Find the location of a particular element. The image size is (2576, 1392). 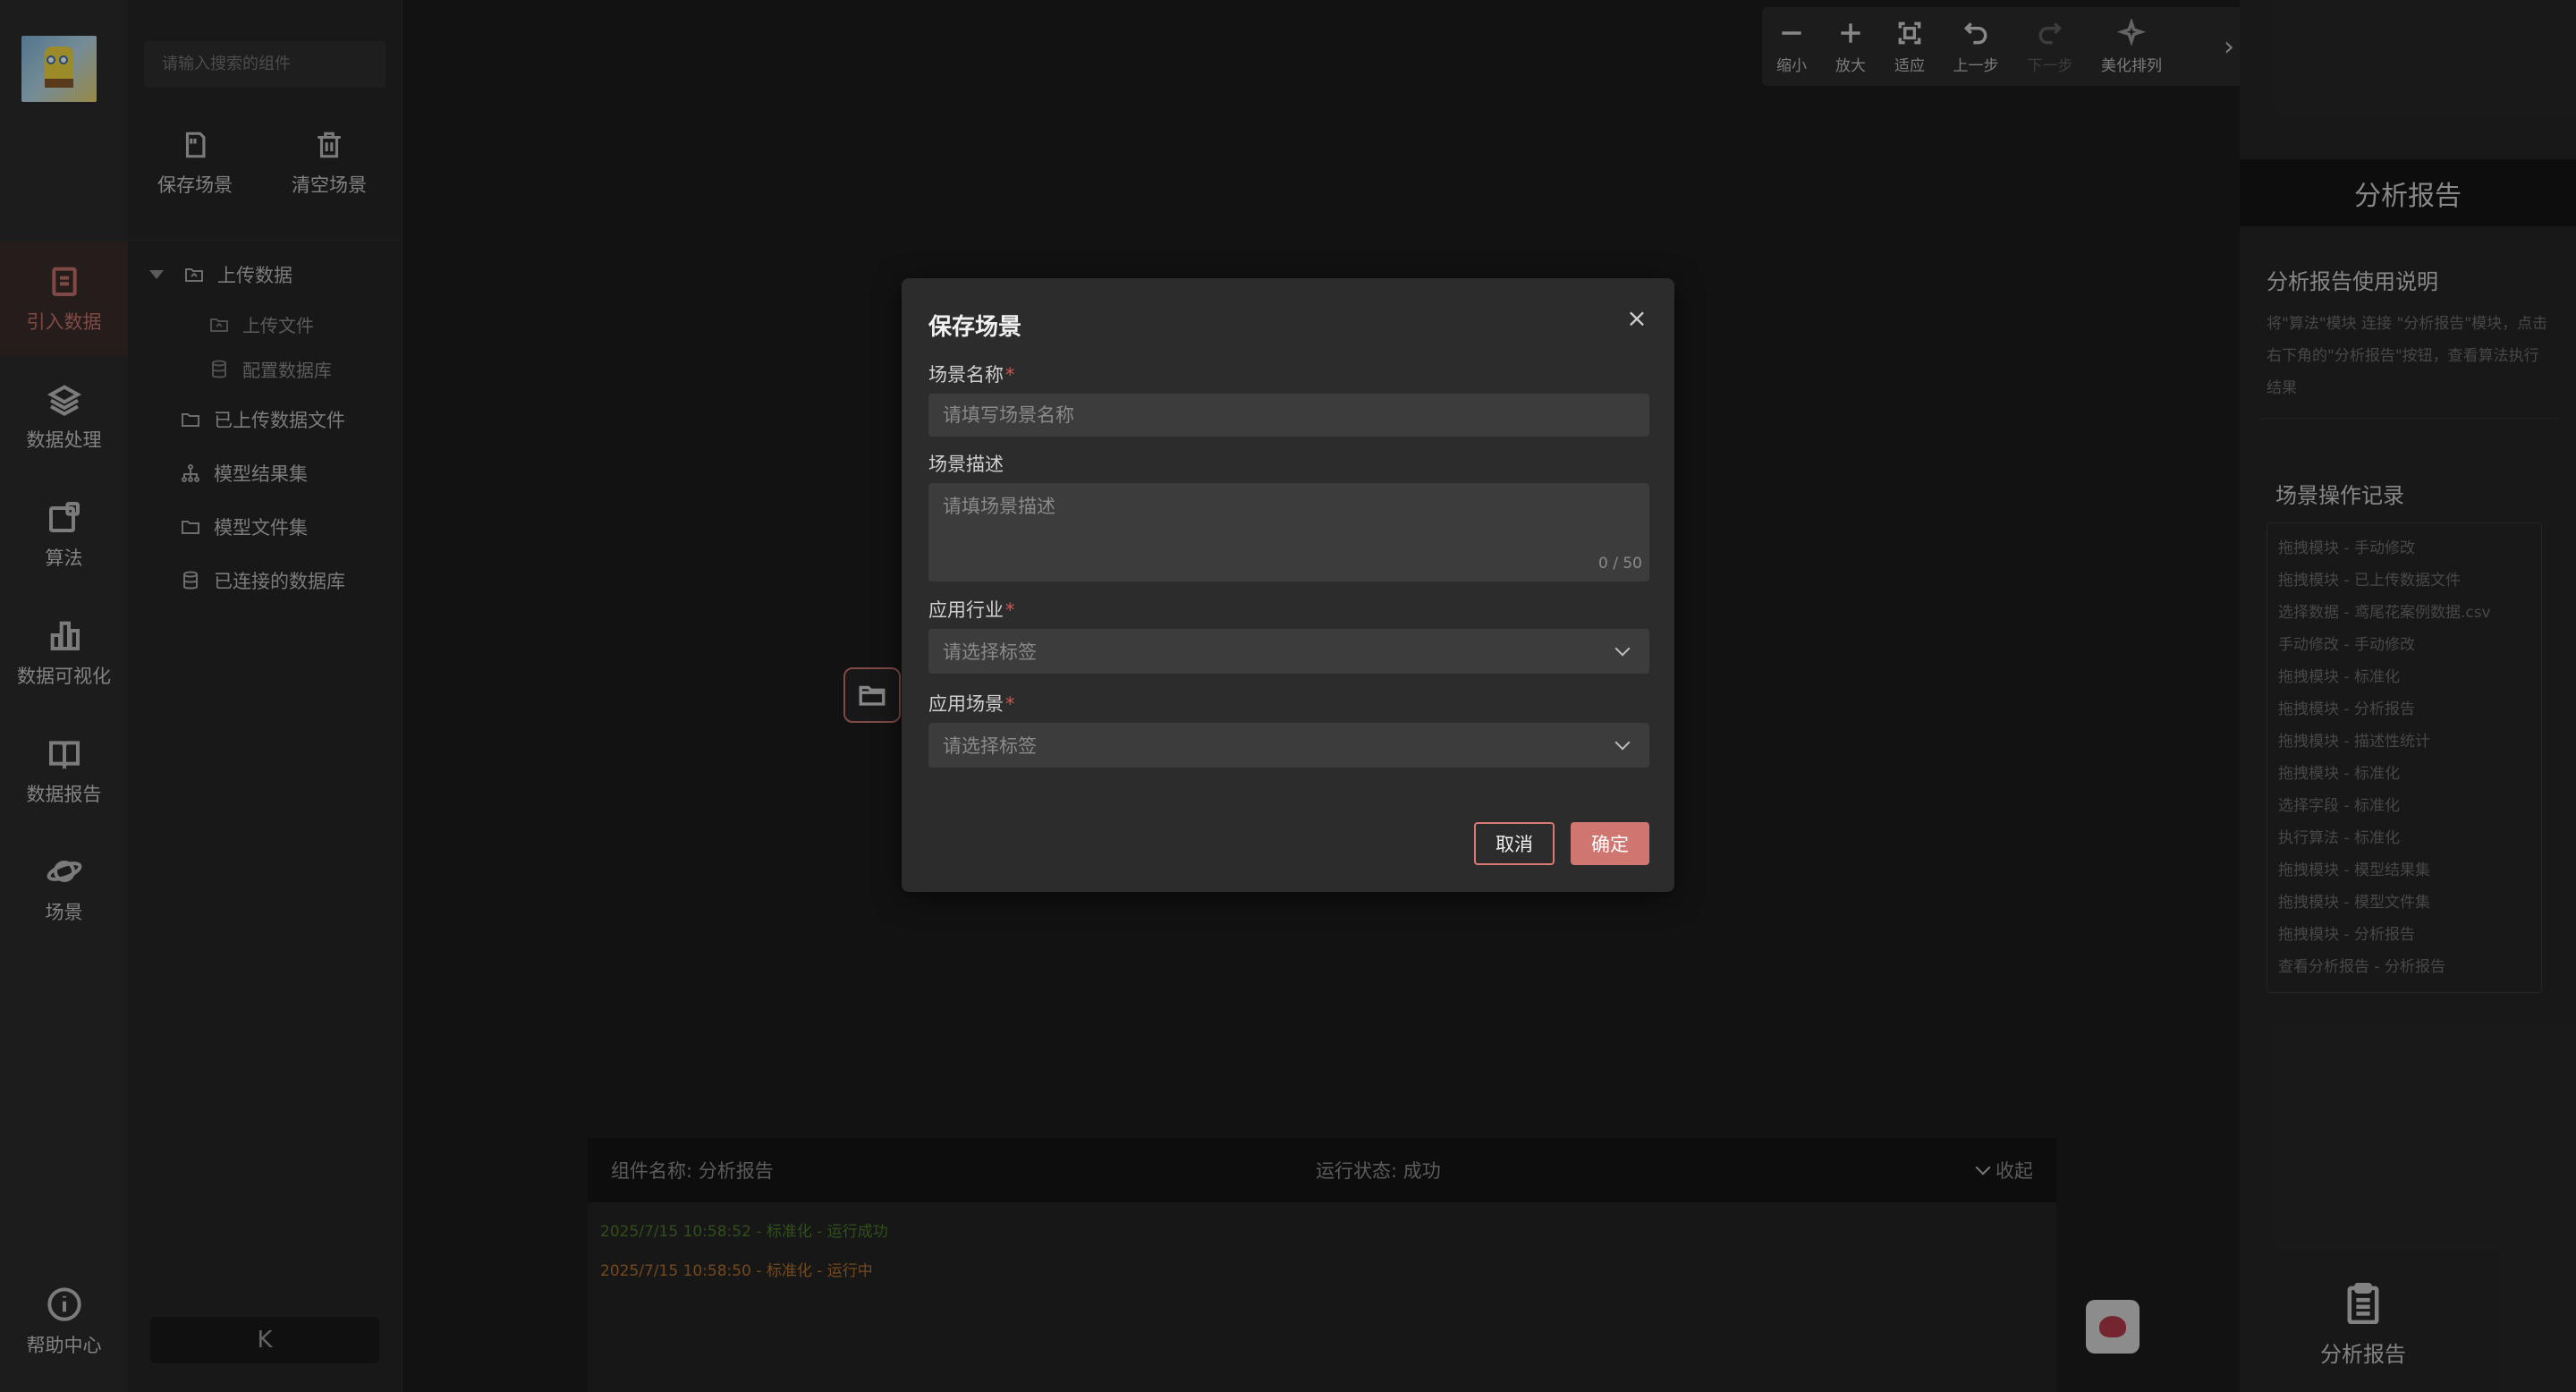

industry-select-placeholder: 请选择标签 is located at coordinates (990, 652).